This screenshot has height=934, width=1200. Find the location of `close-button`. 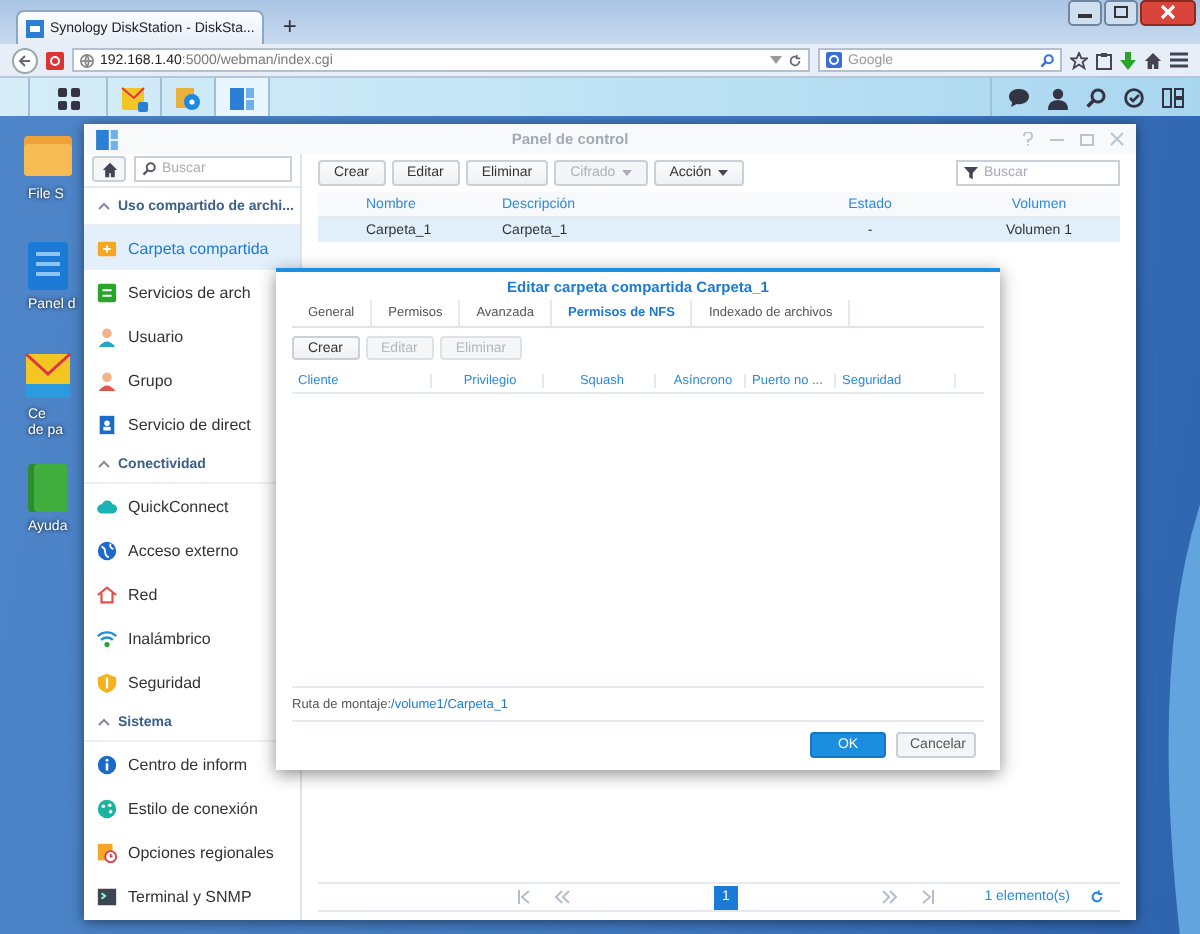

close-button is located at coordinates (1168, 13).